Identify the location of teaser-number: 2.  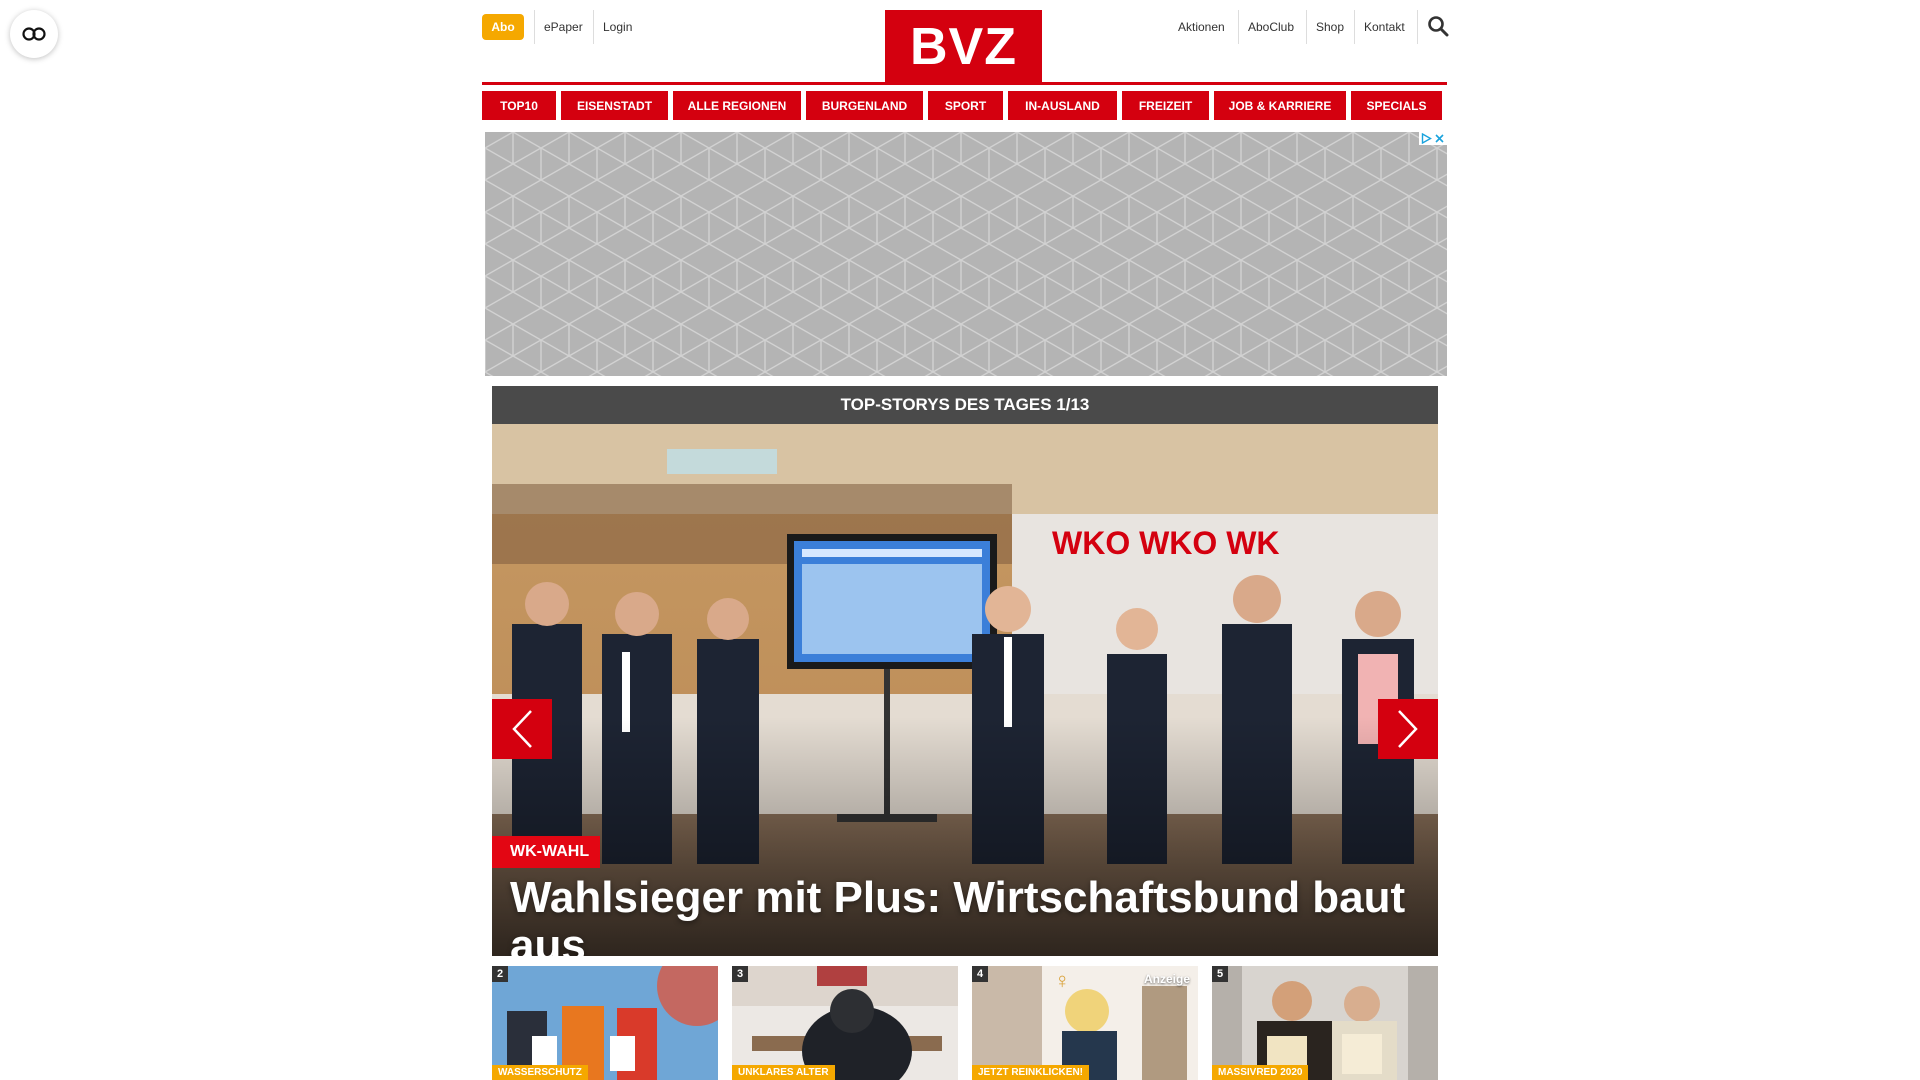
(500, 974).